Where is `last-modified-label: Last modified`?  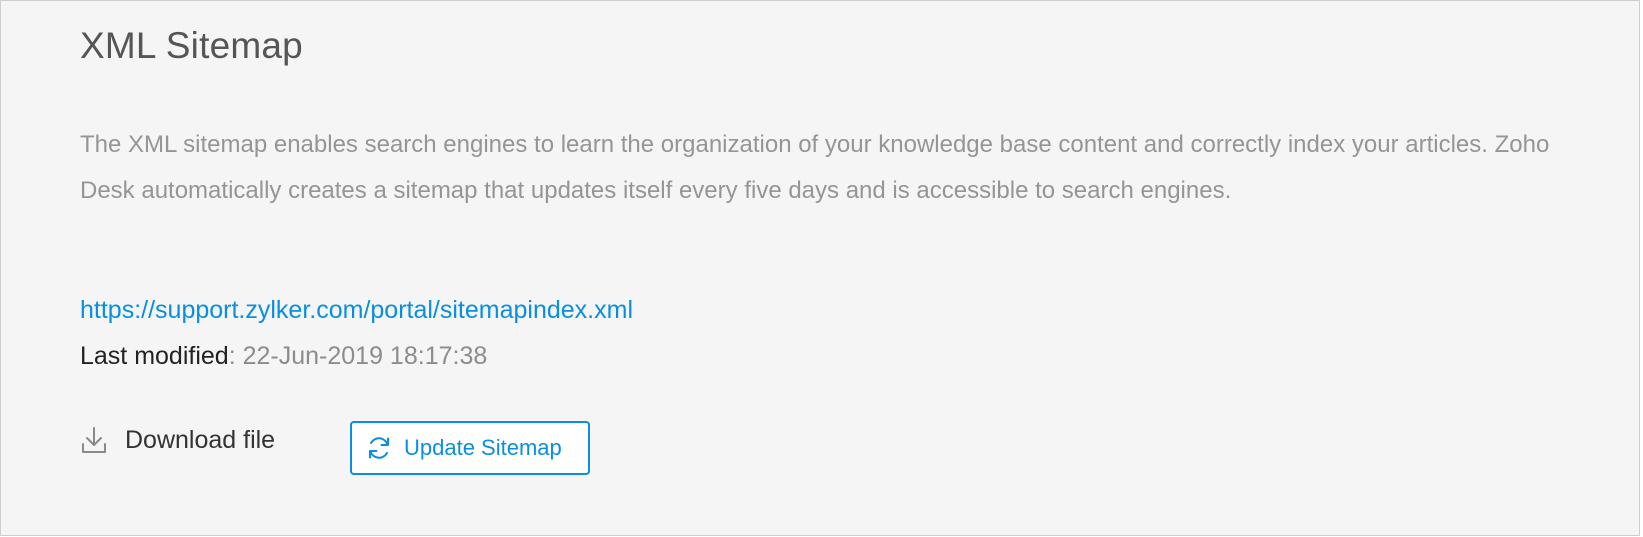
last-modified-label: Last modified is located at coordinates (154, 356).